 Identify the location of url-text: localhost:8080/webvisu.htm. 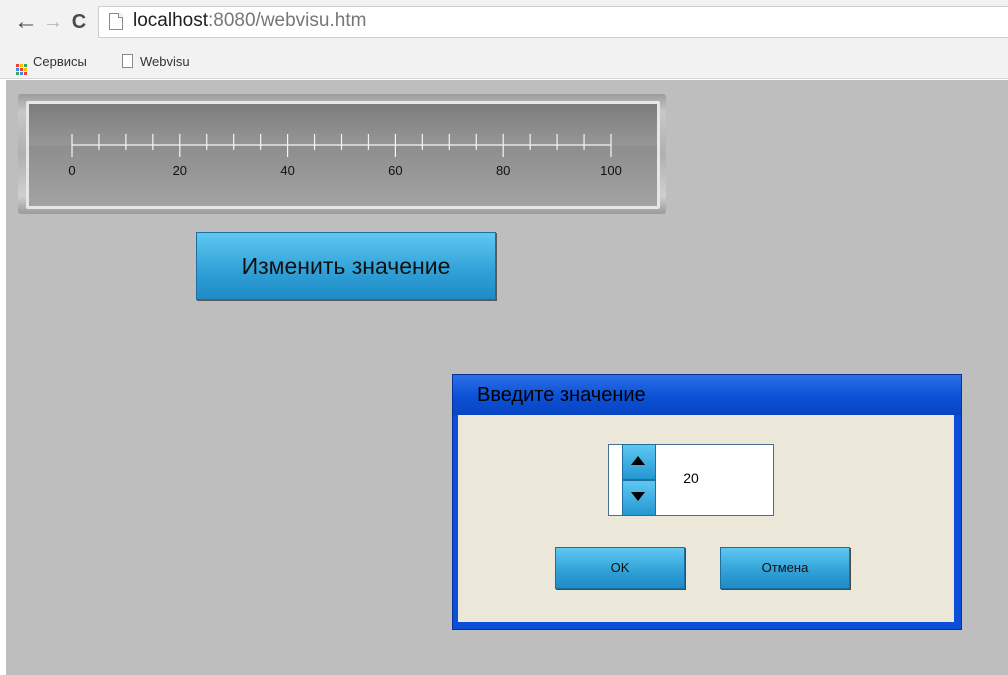
(249, 21).